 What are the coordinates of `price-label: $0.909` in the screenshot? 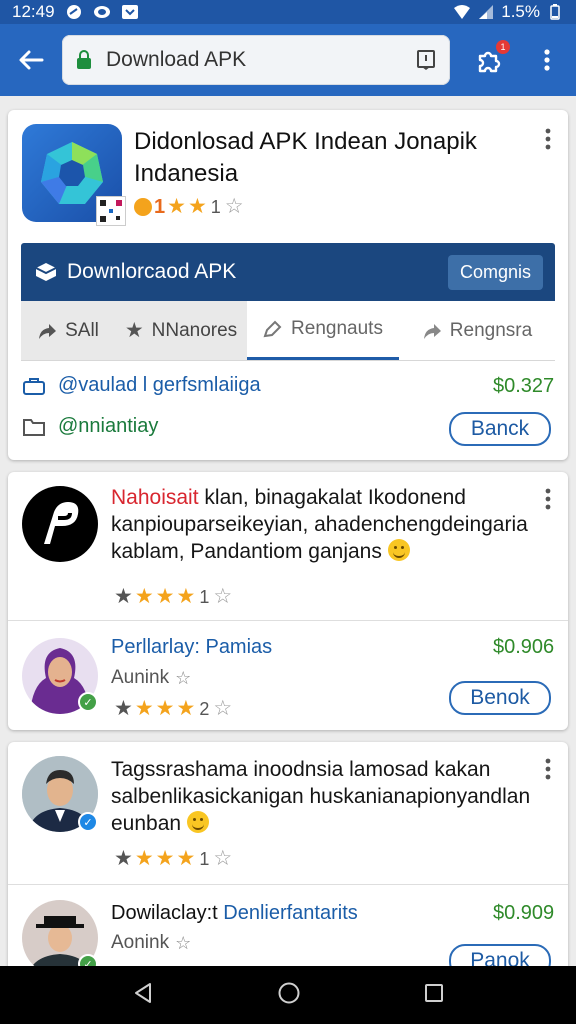 It's located at (524, 913).